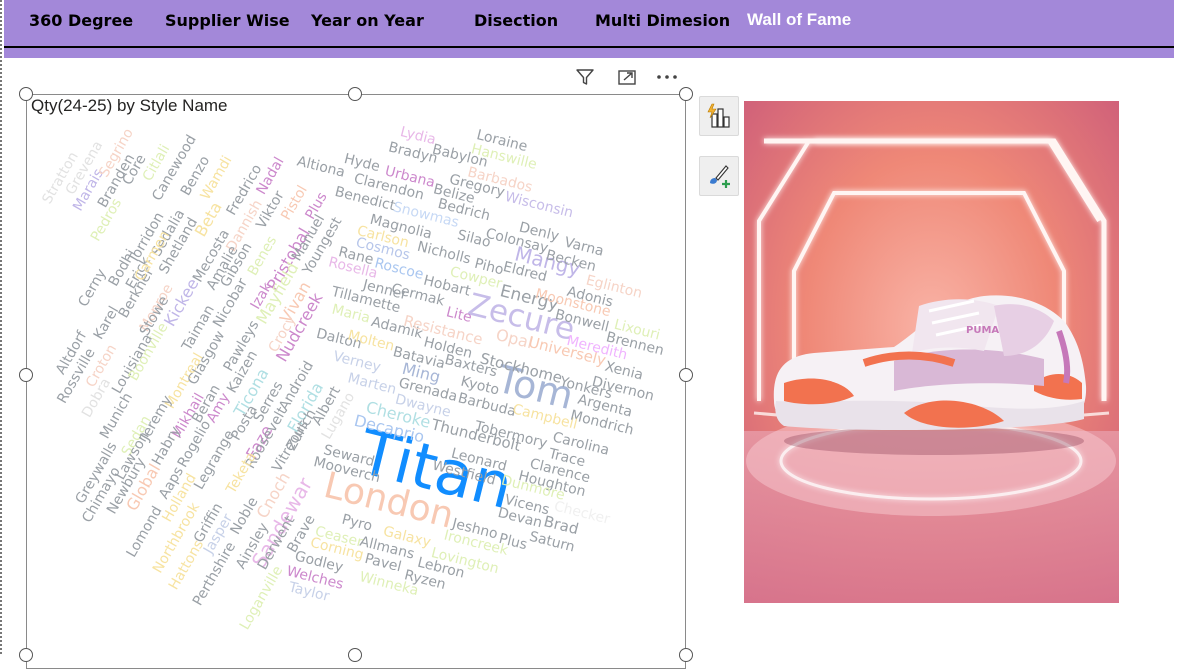 The image size is (1186, 669). Describe the element at coordinates (92, 288) in the screenshot. I see `wordcloud-word: Cerny` at that location.